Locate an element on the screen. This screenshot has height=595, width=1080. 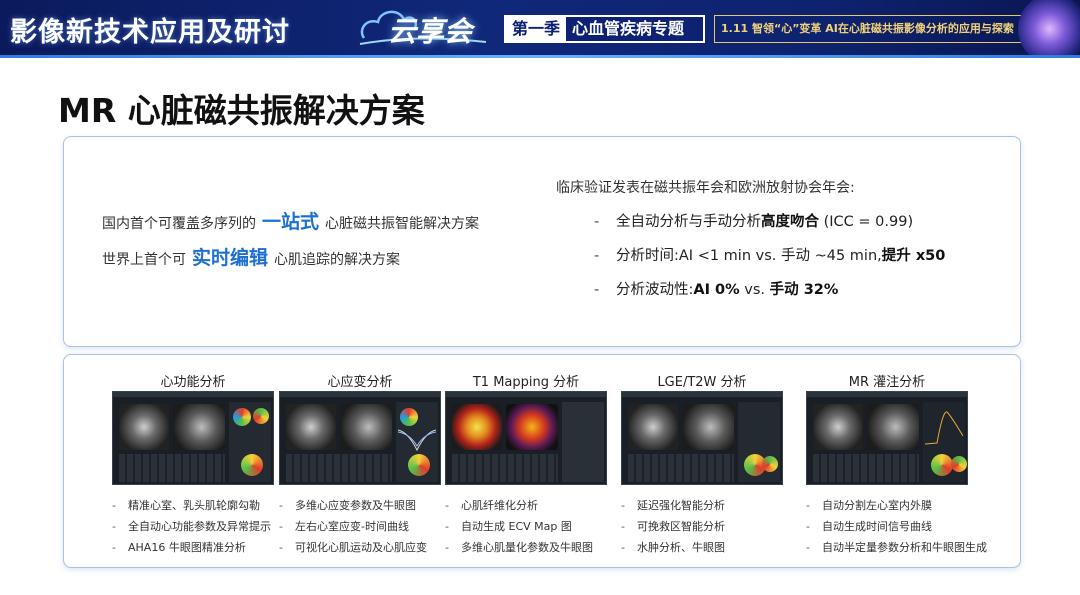
feature-line-1: 国内首个可覆盖多序列的 一站式 心脏磁共振智能解决方案 is located at coordinates (290, 220).